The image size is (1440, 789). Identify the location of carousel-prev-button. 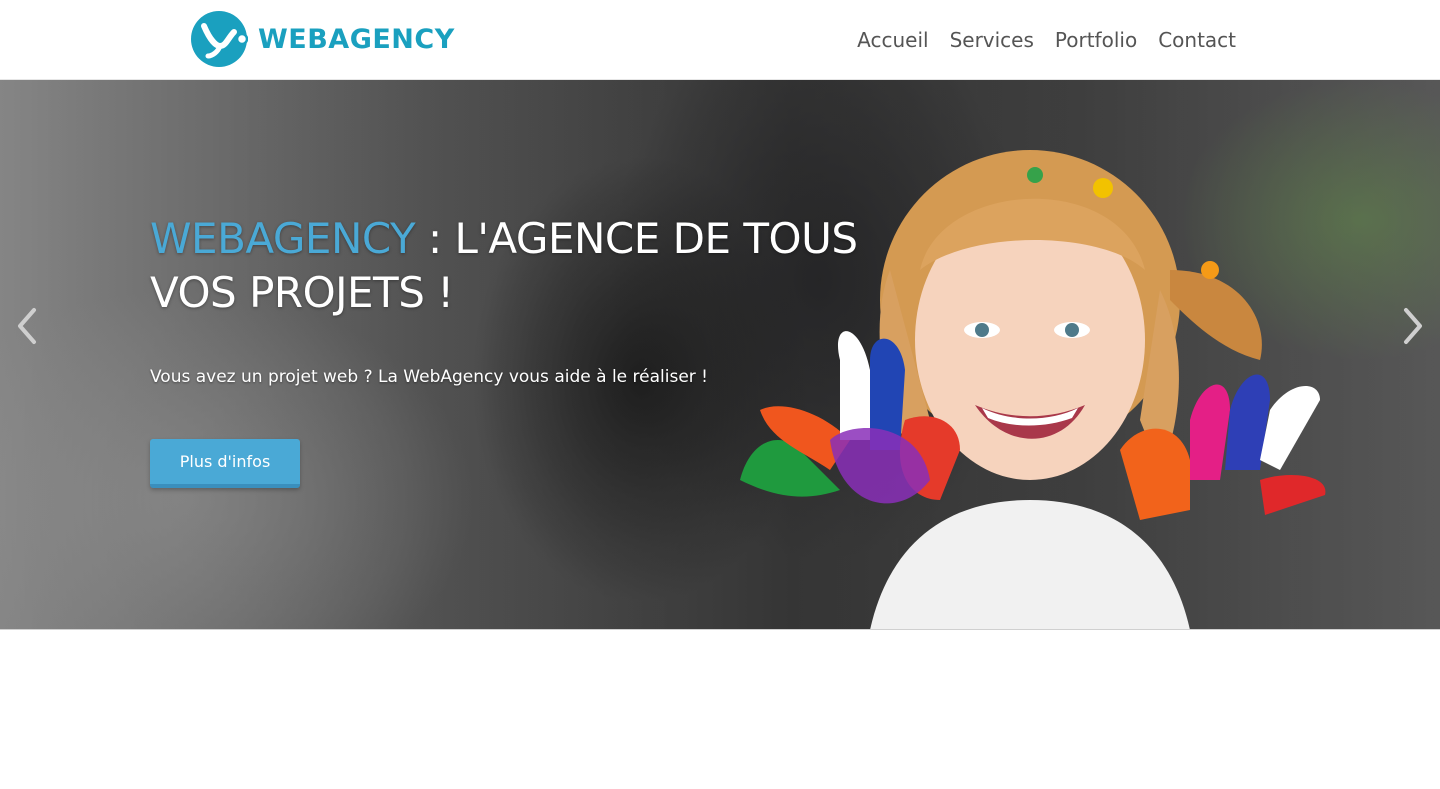
(27, 326).